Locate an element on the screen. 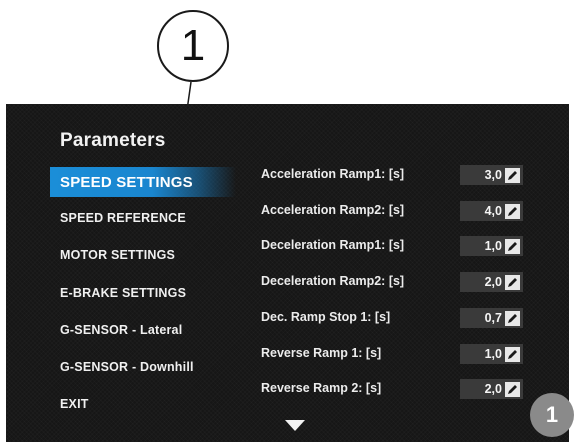 This screenshot has height=446, width=574. menu-item-speed-reference: SPEED REFERENCE is located at coordinates (143, 218).